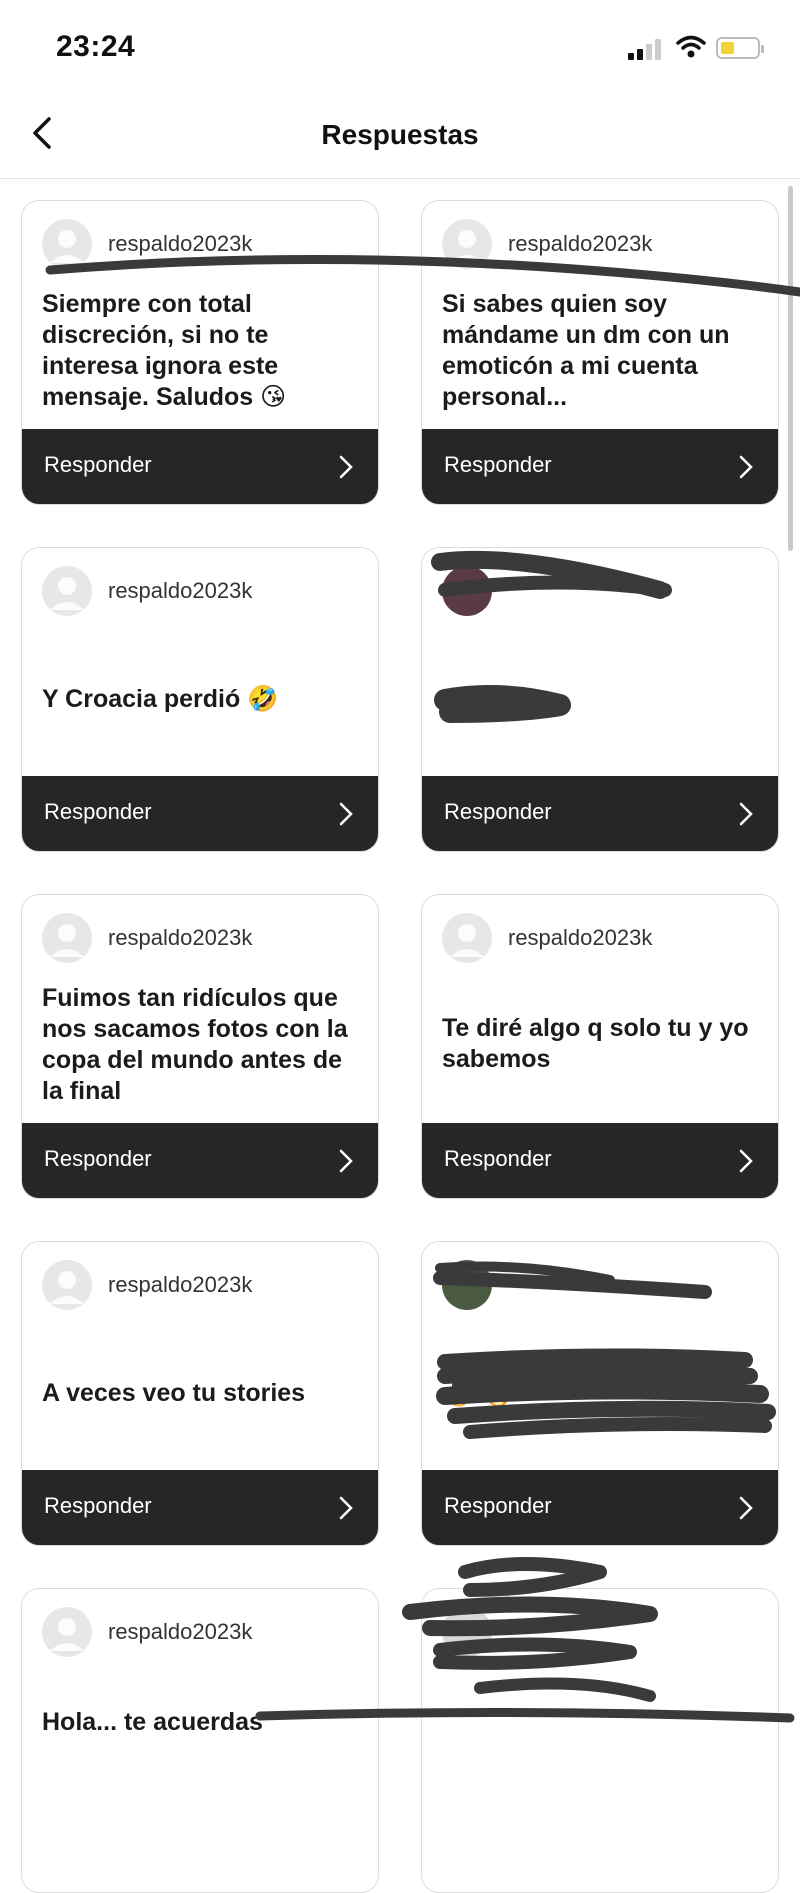  Describe the element at coordinates (200, 1740) in the screenshot. I see `reply-card: respaldo2023k Hola... te acuerdas` at that location.